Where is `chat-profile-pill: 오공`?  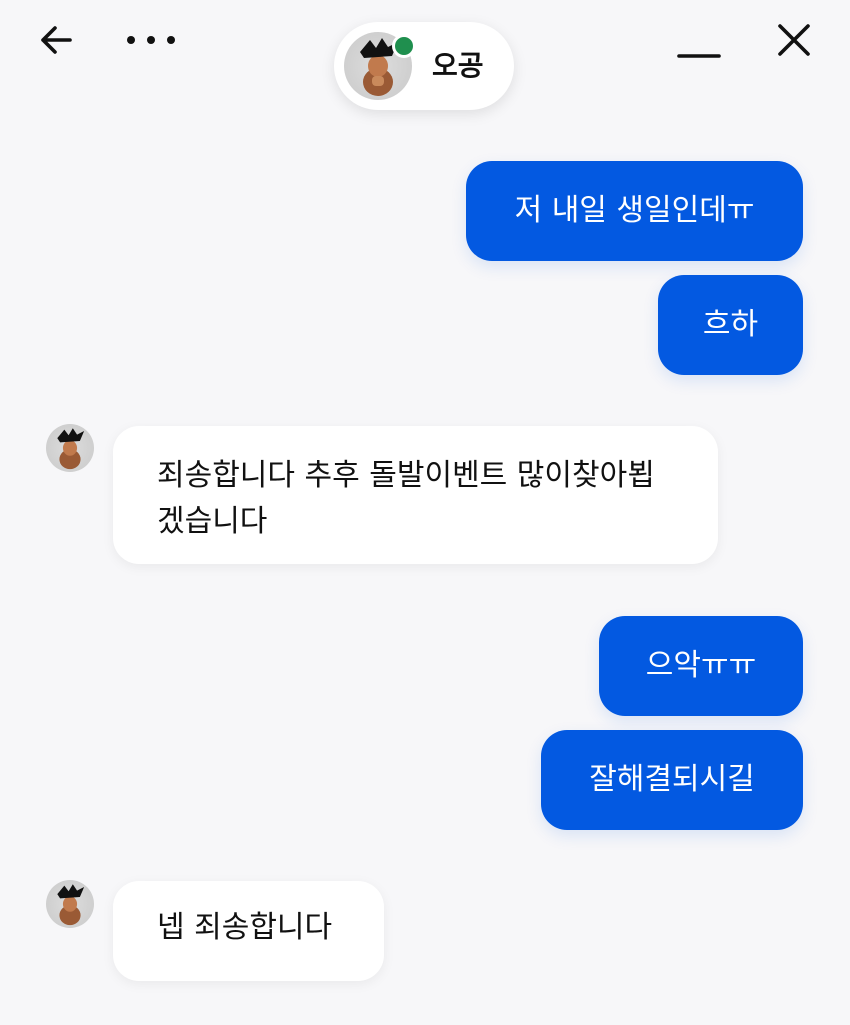
chat-profile-pill: 오공 is located at coordinates (424, 66).